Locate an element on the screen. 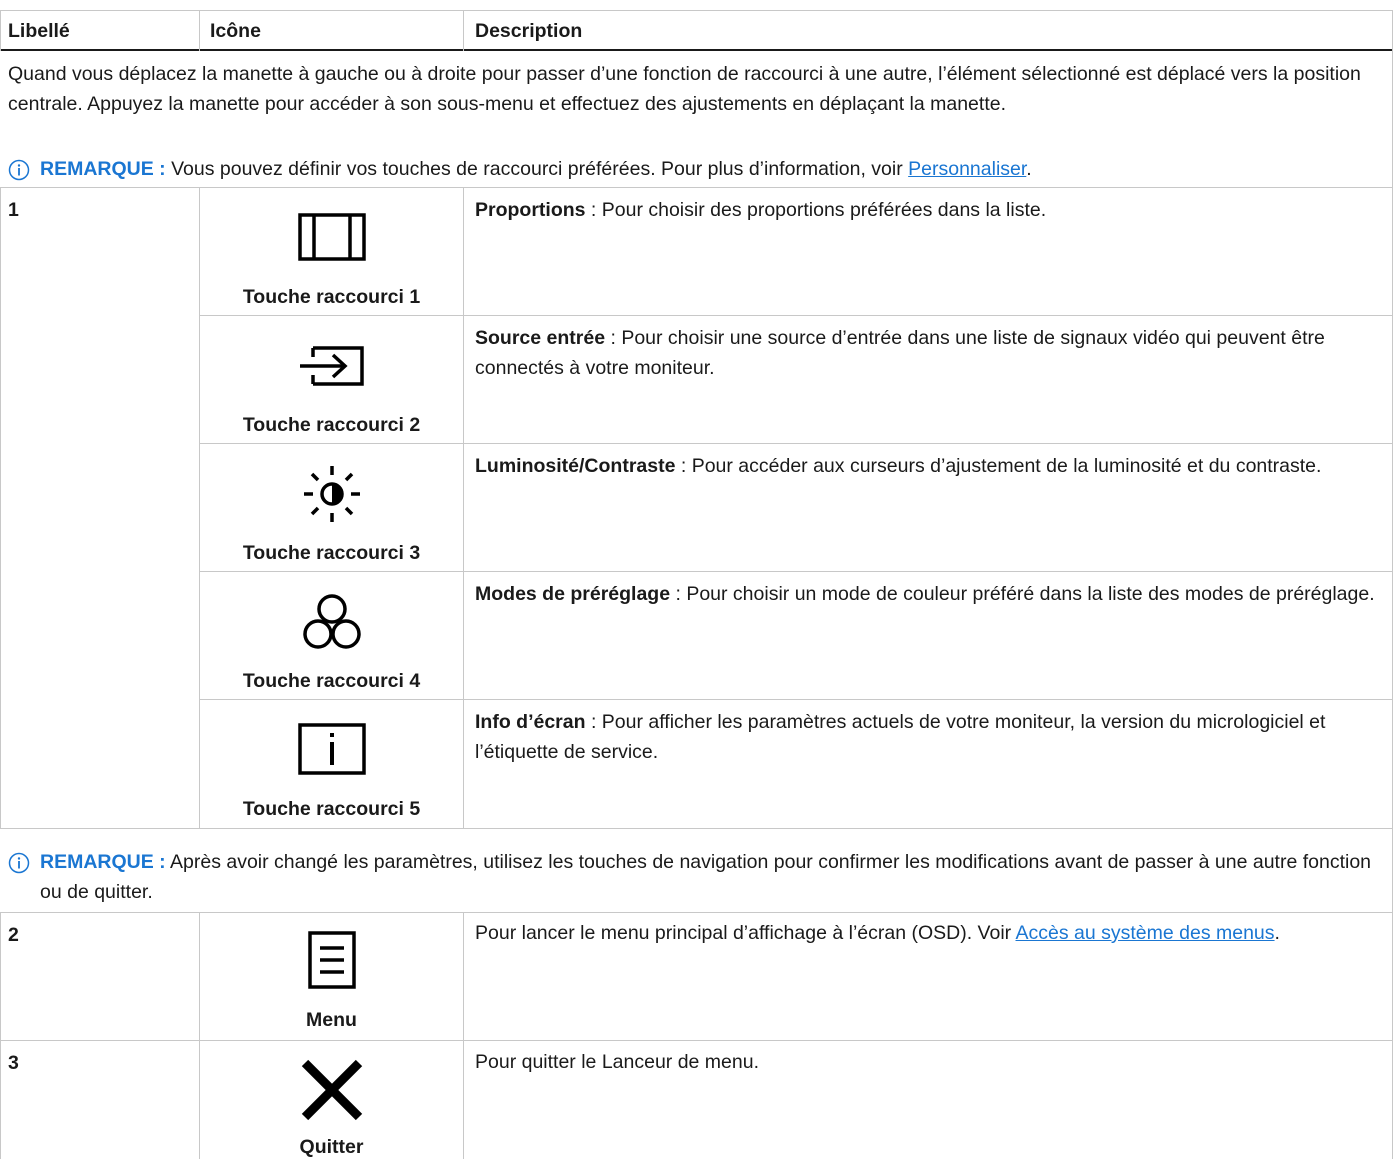  shortcut-3-icon is located at coordinates (331, 494).